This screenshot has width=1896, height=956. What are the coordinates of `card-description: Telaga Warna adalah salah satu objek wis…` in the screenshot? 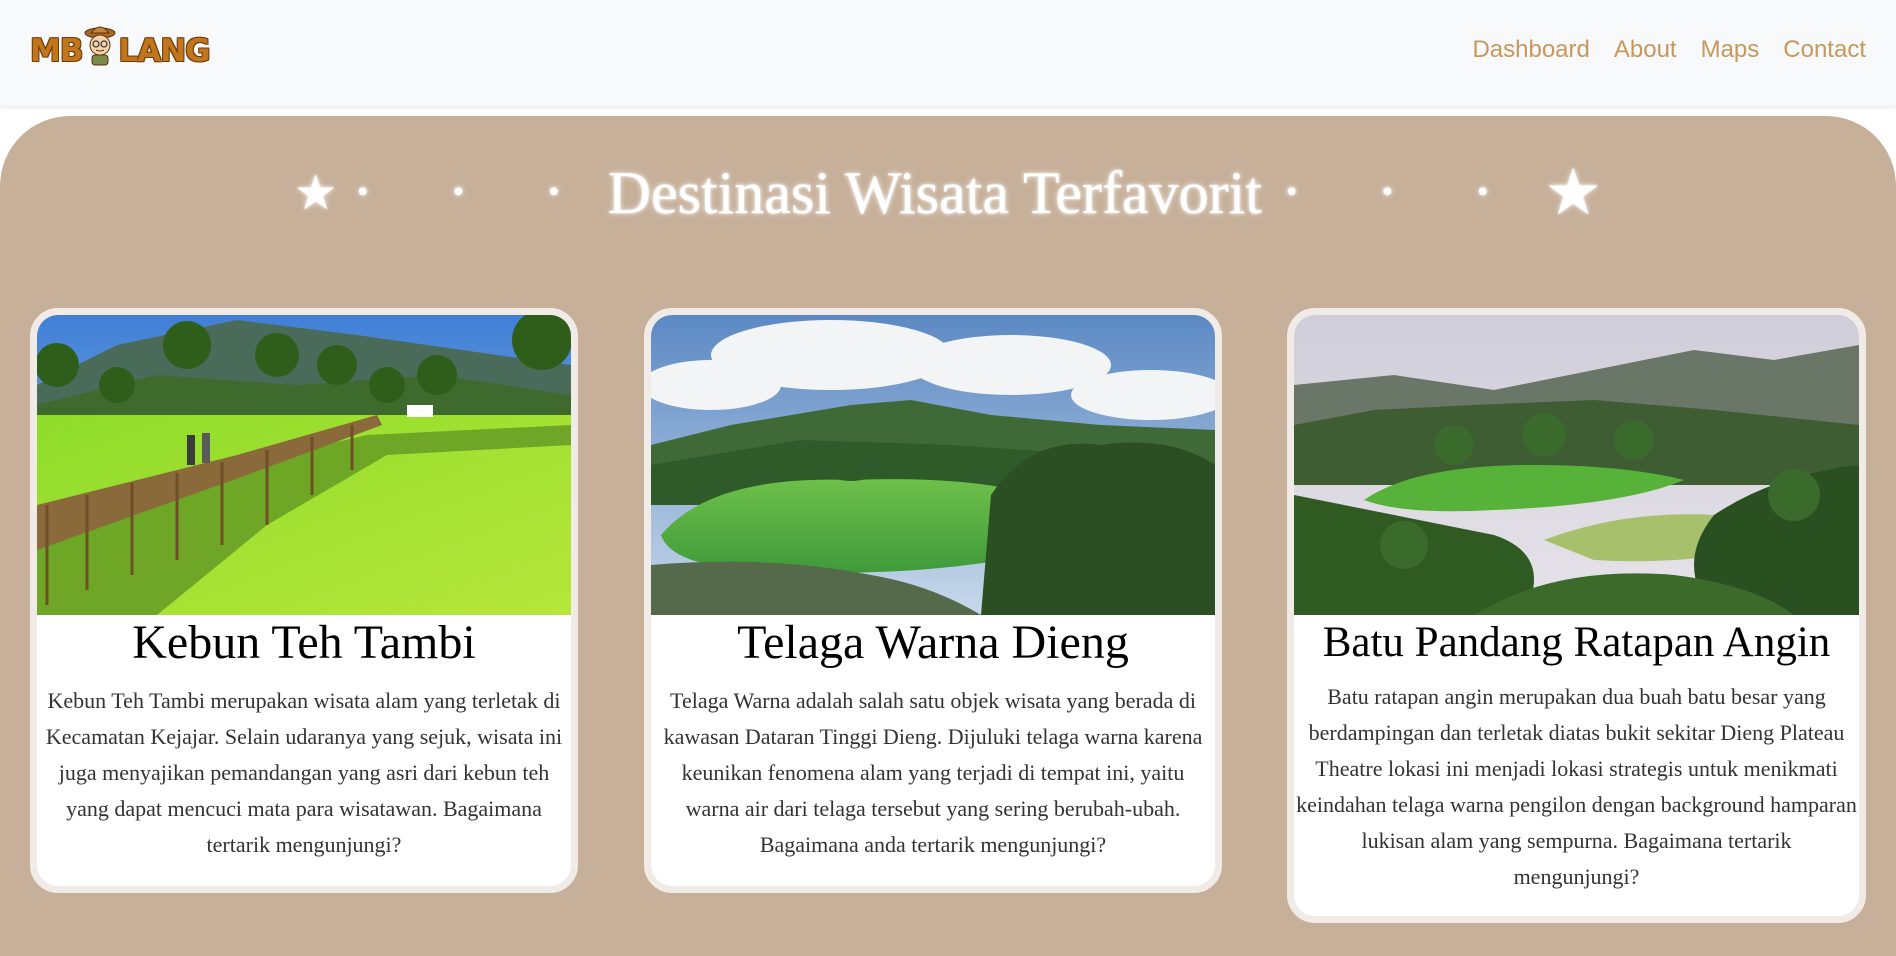 It's located at (933, 772).